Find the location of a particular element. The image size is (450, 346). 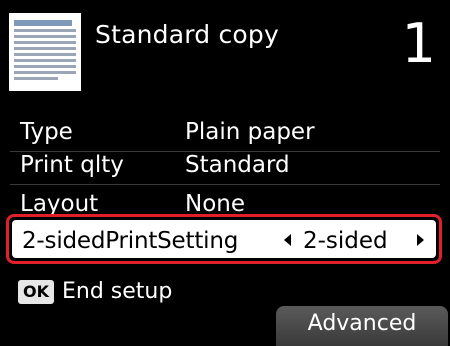

setting-value: 2-sided is located at coordinates (345, 241).